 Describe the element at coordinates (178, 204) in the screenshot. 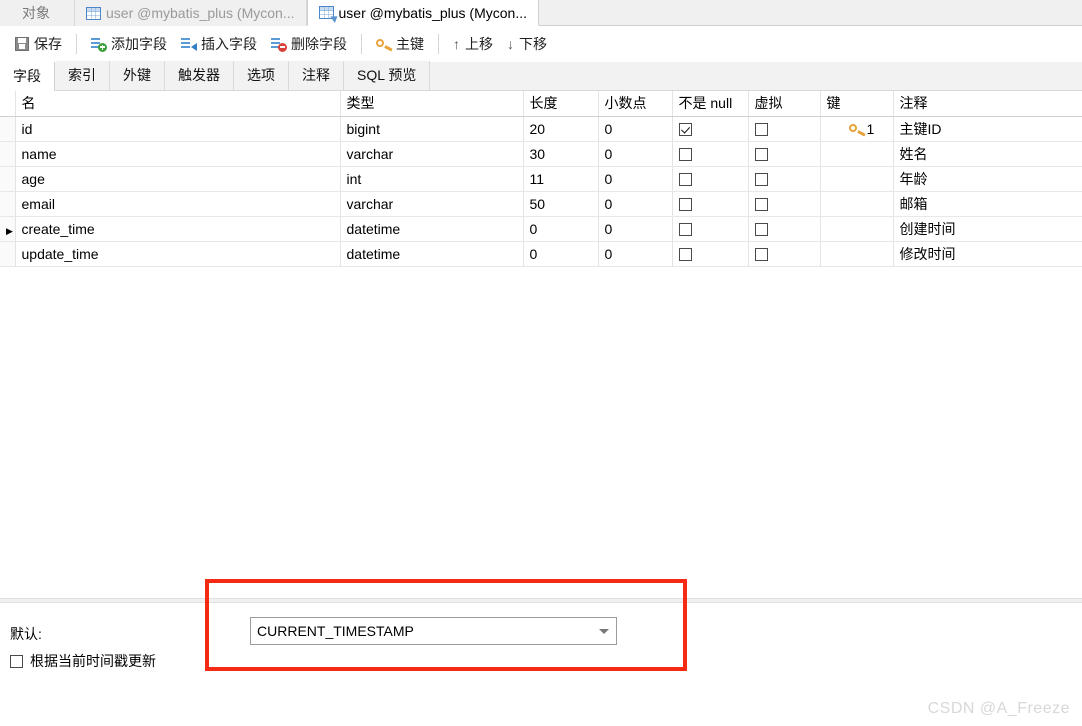

I see `cell-name: email` at that location.